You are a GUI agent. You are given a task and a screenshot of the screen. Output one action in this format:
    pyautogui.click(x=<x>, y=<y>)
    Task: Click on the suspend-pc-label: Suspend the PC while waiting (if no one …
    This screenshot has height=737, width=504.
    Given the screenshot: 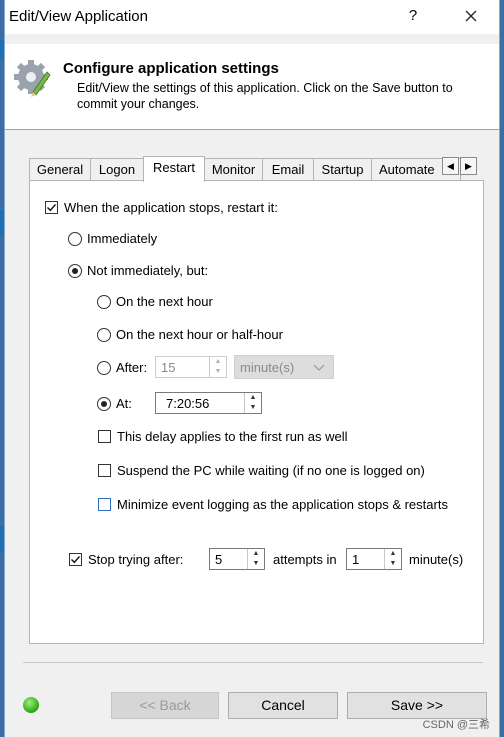 What is the action you would take?
    pyautogui.click(x=271, y=470)
    